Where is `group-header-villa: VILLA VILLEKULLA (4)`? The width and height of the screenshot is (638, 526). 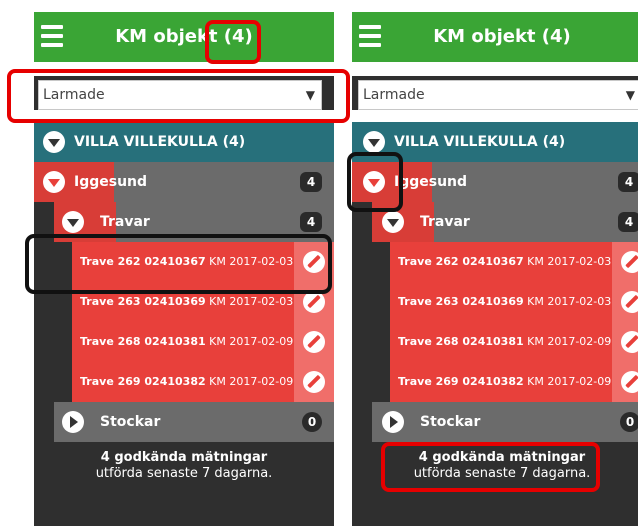 group-header-villa: VILLA VILLEKULLA (4) is located at coordinates (184, 142).